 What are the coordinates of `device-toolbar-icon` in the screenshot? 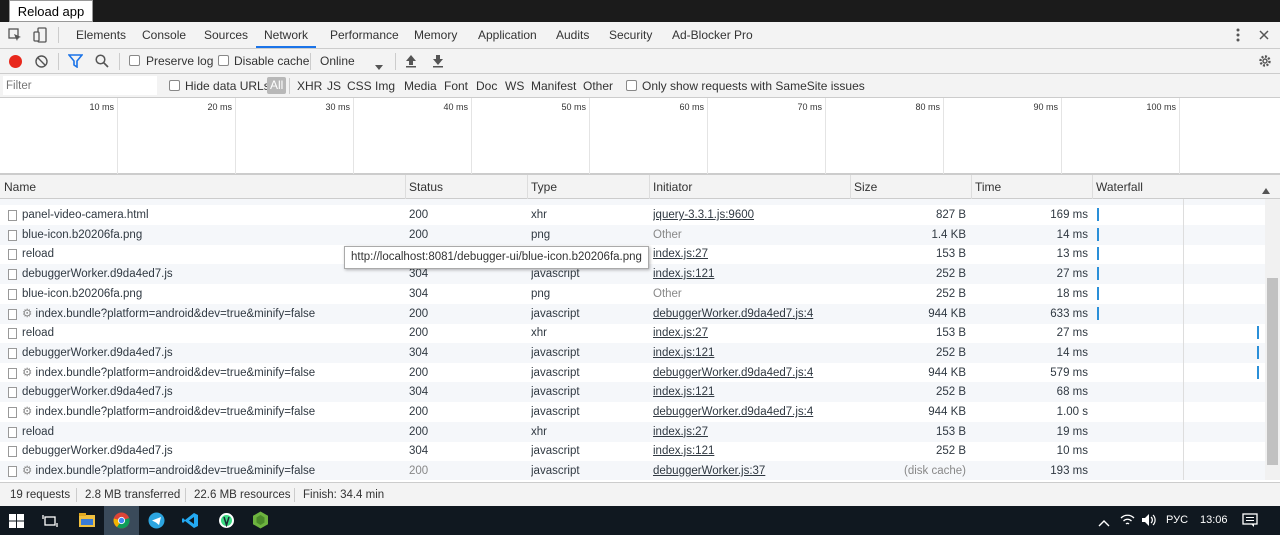 It's located at (40, 35).